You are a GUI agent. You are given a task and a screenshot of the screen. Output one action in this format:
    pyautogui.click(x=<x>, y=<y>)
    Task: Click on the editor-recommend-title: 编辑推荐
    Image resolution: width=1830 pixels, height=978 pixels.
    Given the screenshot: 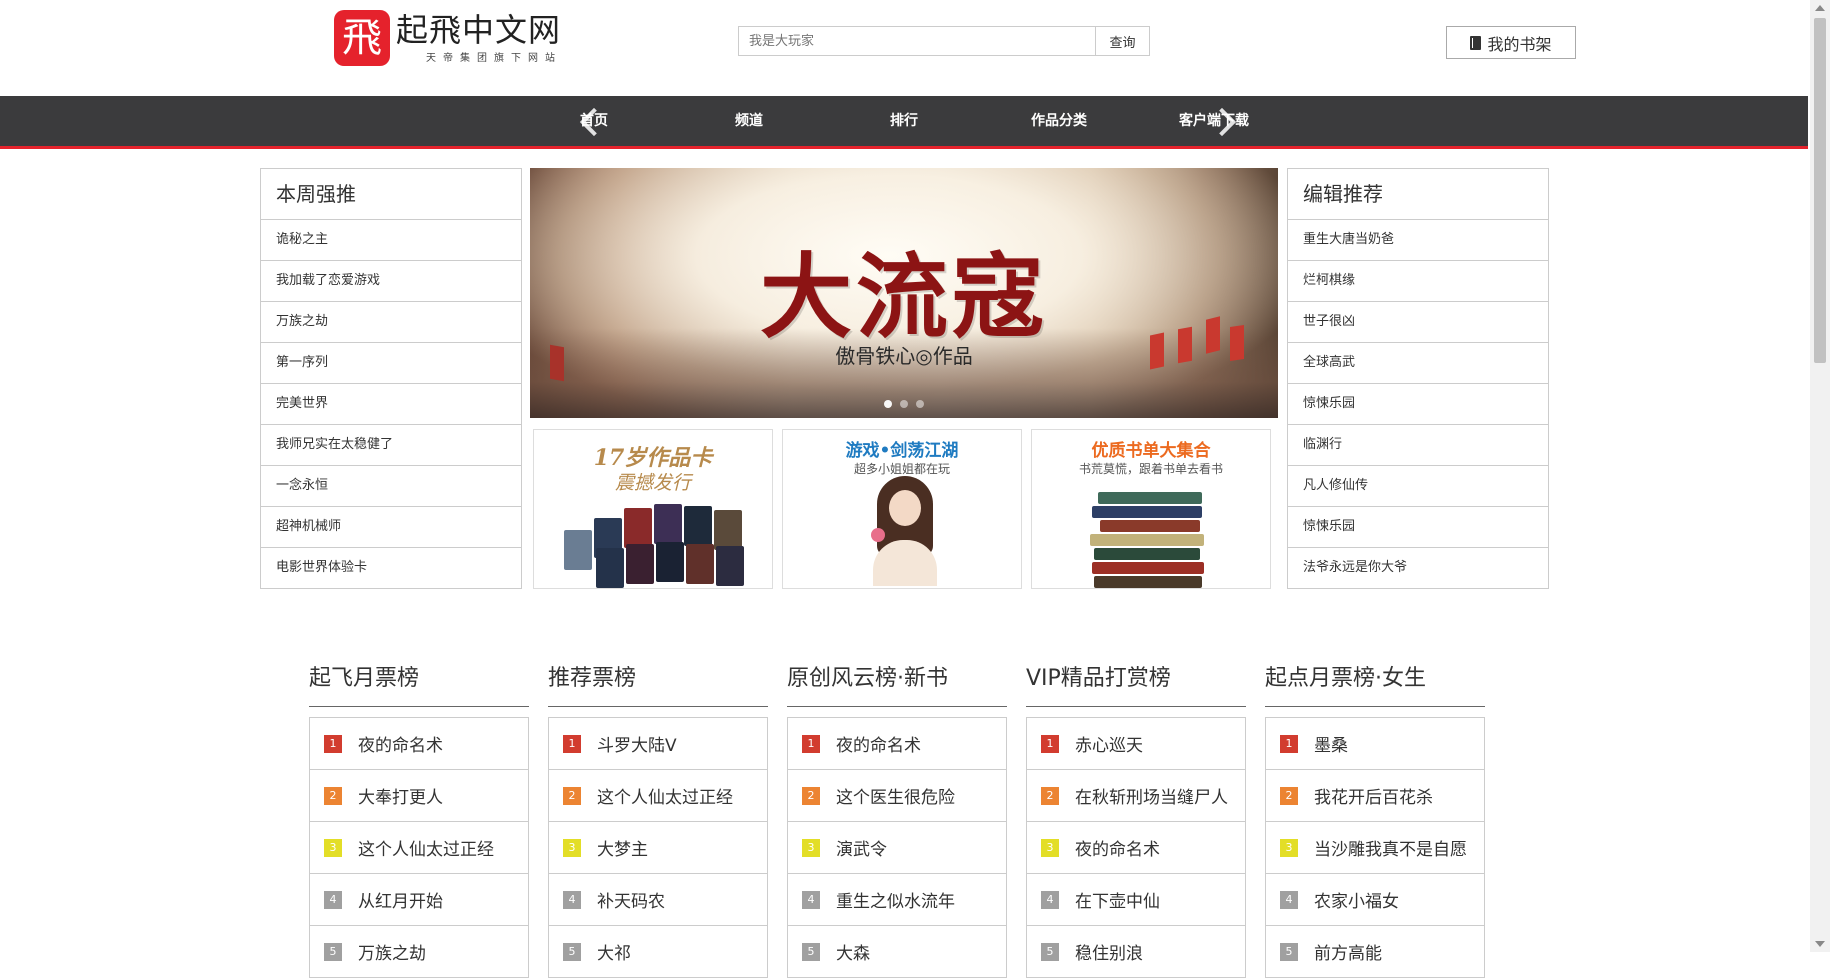 What is the action you would take?
    pyautogui.click(x=1418, y=194)
    